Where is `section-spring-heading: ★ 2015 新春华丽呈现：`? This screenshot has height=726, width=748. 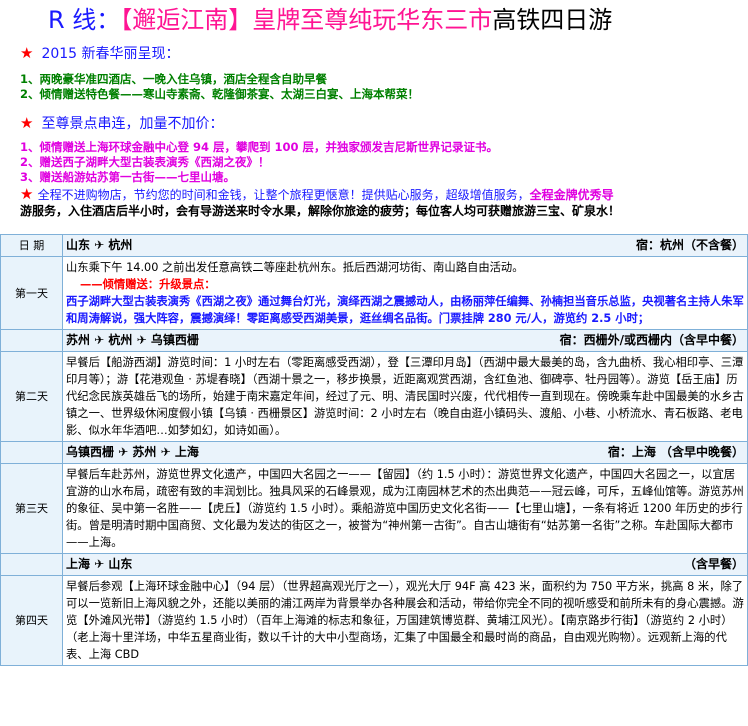
section-spring-heading: ★ 2015 新春华丽呈现： is located at coordinates (100, 53).